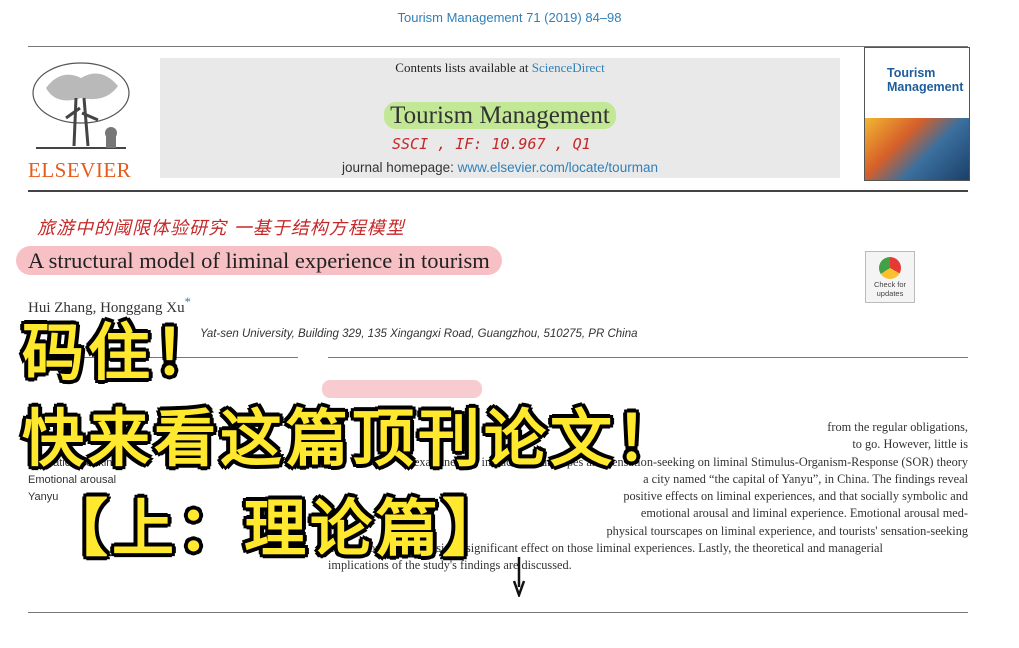 The image size is (1019, 648). What do you see at coordinates (509, 17) in the screenshot?
I see `journal-reference: Tourism Management 71 (2019) 84–98` at bounding box center [509, 17].